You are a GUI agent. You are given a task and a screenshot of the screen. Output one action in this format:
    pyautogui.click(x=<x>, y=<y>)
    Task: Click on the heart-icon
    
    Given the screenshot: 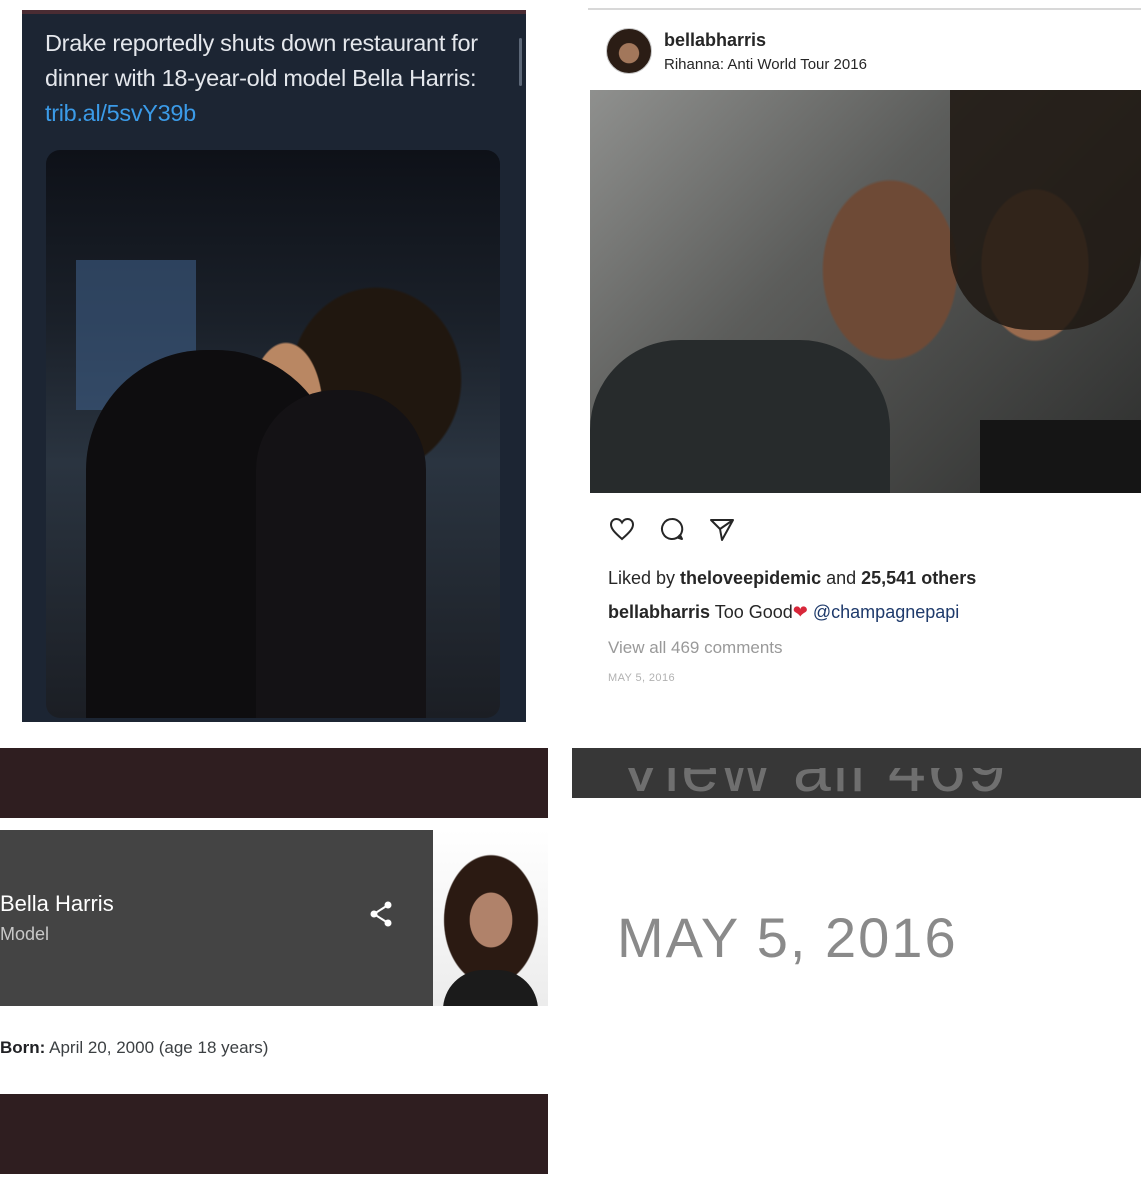 What is the action you would take?
    pyautogui.click(x=622, y=529)
    